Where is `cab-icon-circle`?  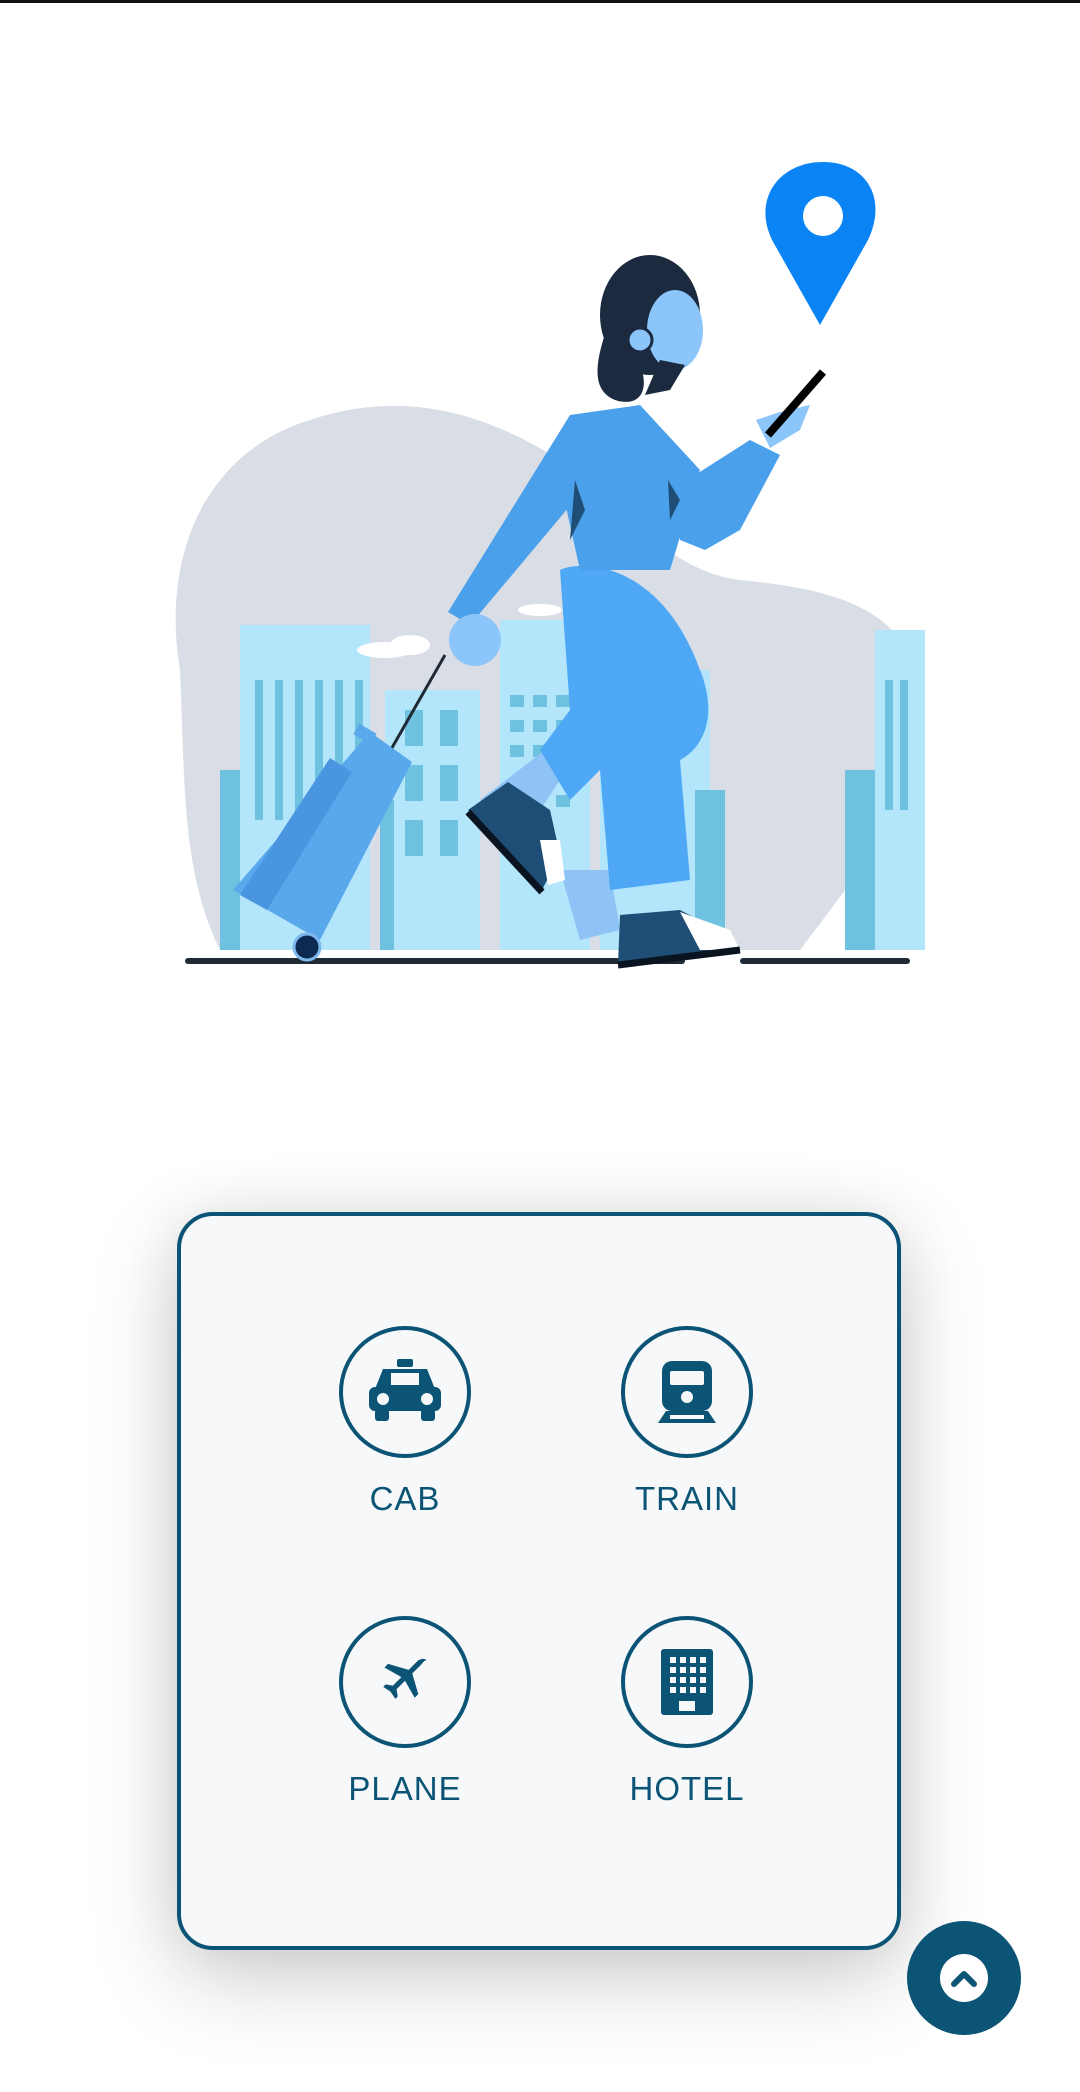
cab-icon-circle is located at coordinates (405, 1392).